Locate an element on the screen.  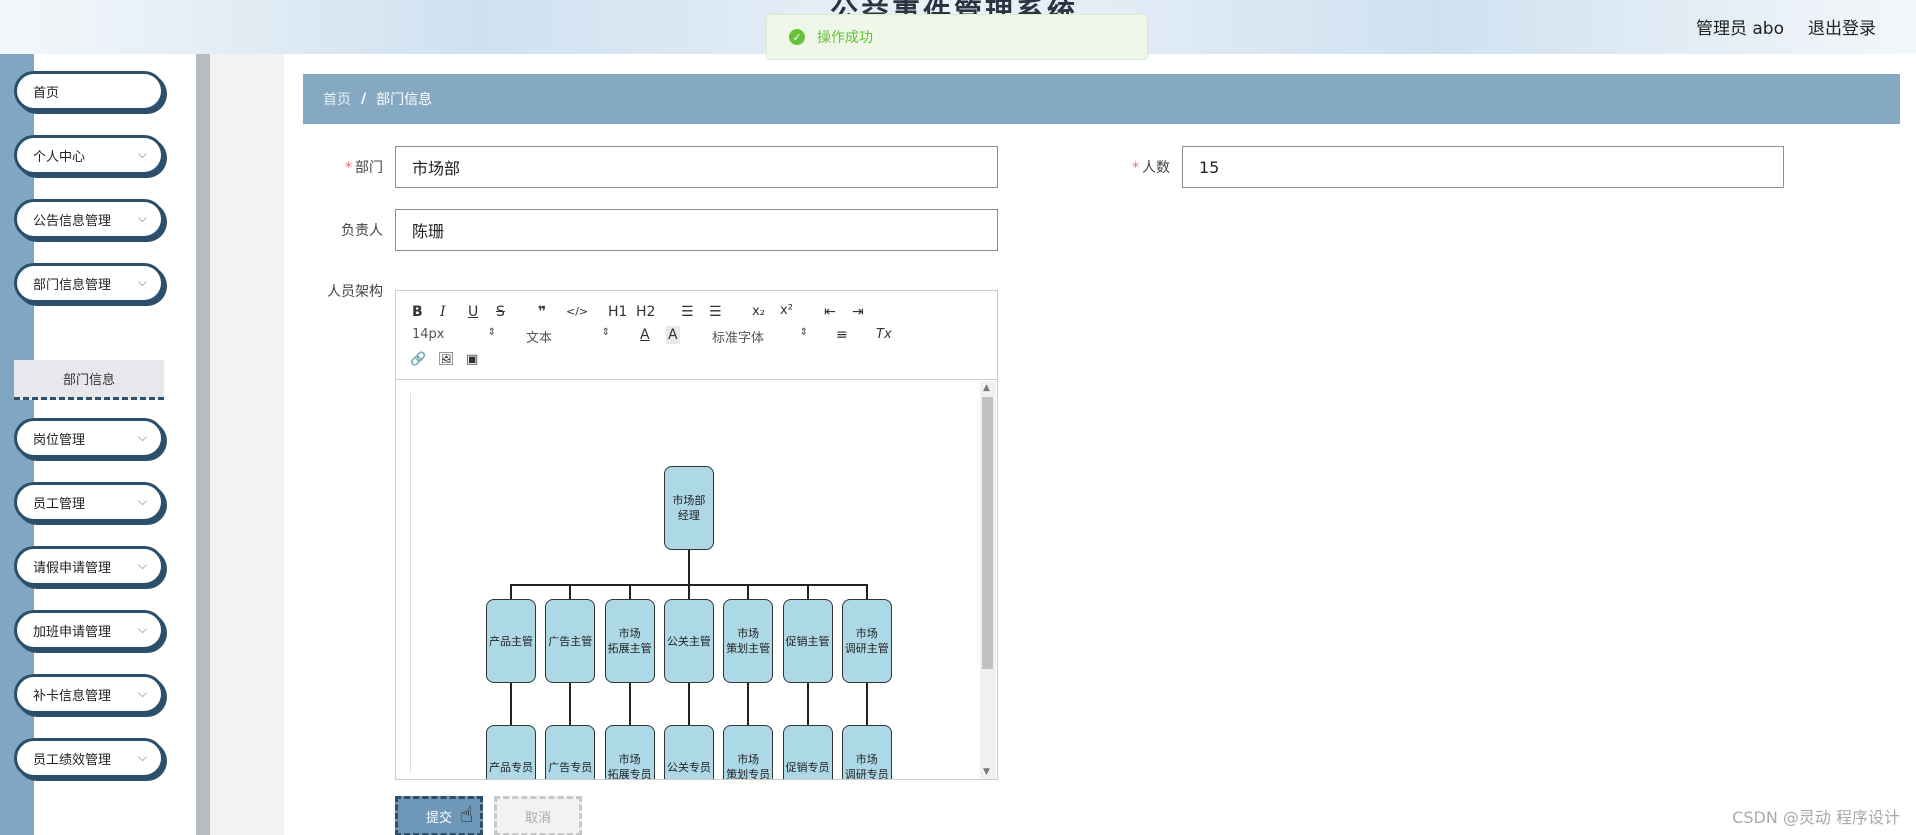
subscript-icon: x₂ is located at coordinates (758, 312).